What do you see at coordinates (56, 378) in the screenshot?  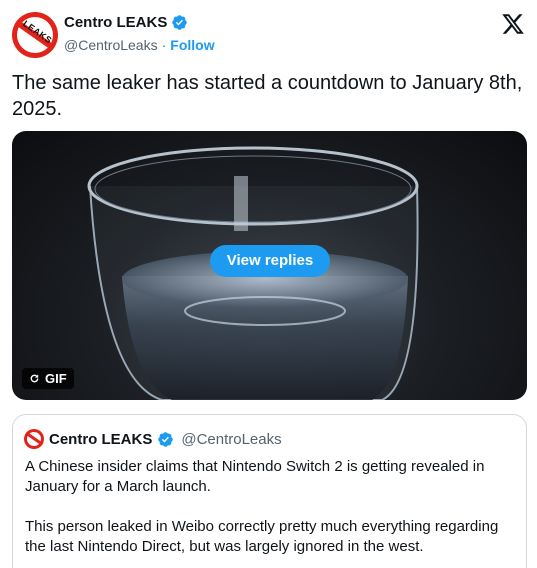 I see `gif-label: GIF` at bounding box center [56, 378].